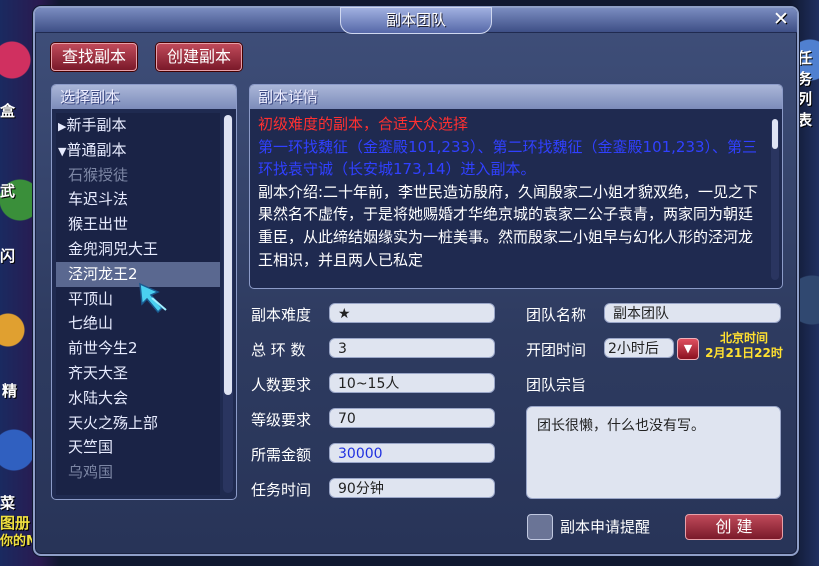  Describe the element at coordinates (138, 175) in the screenshot. I see `list-item: 石猴授徒` at that location.